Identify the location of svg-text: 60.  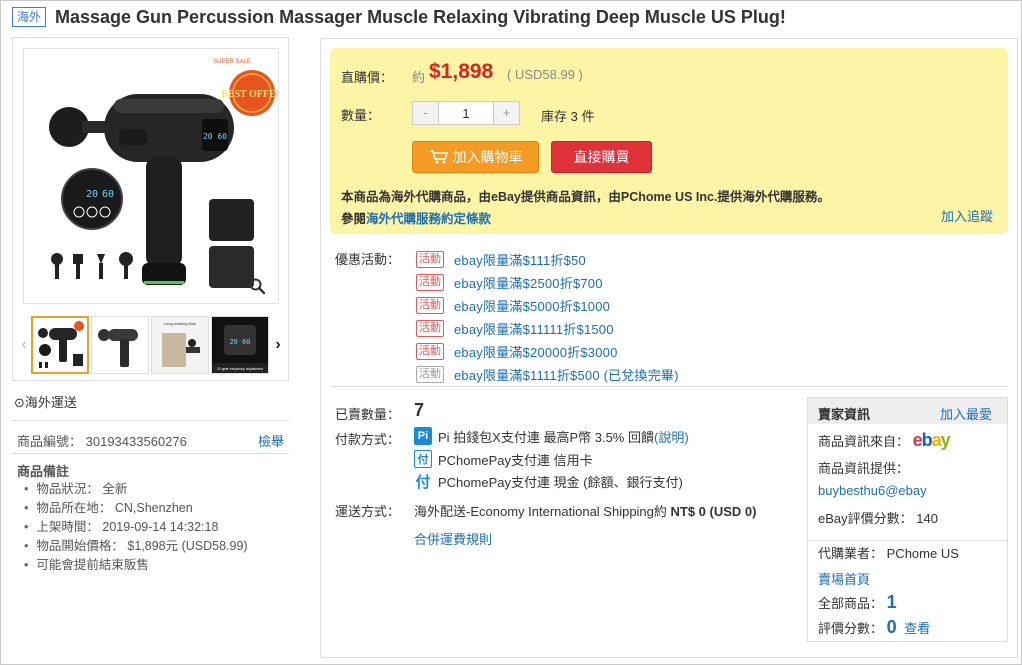
(108, 194).